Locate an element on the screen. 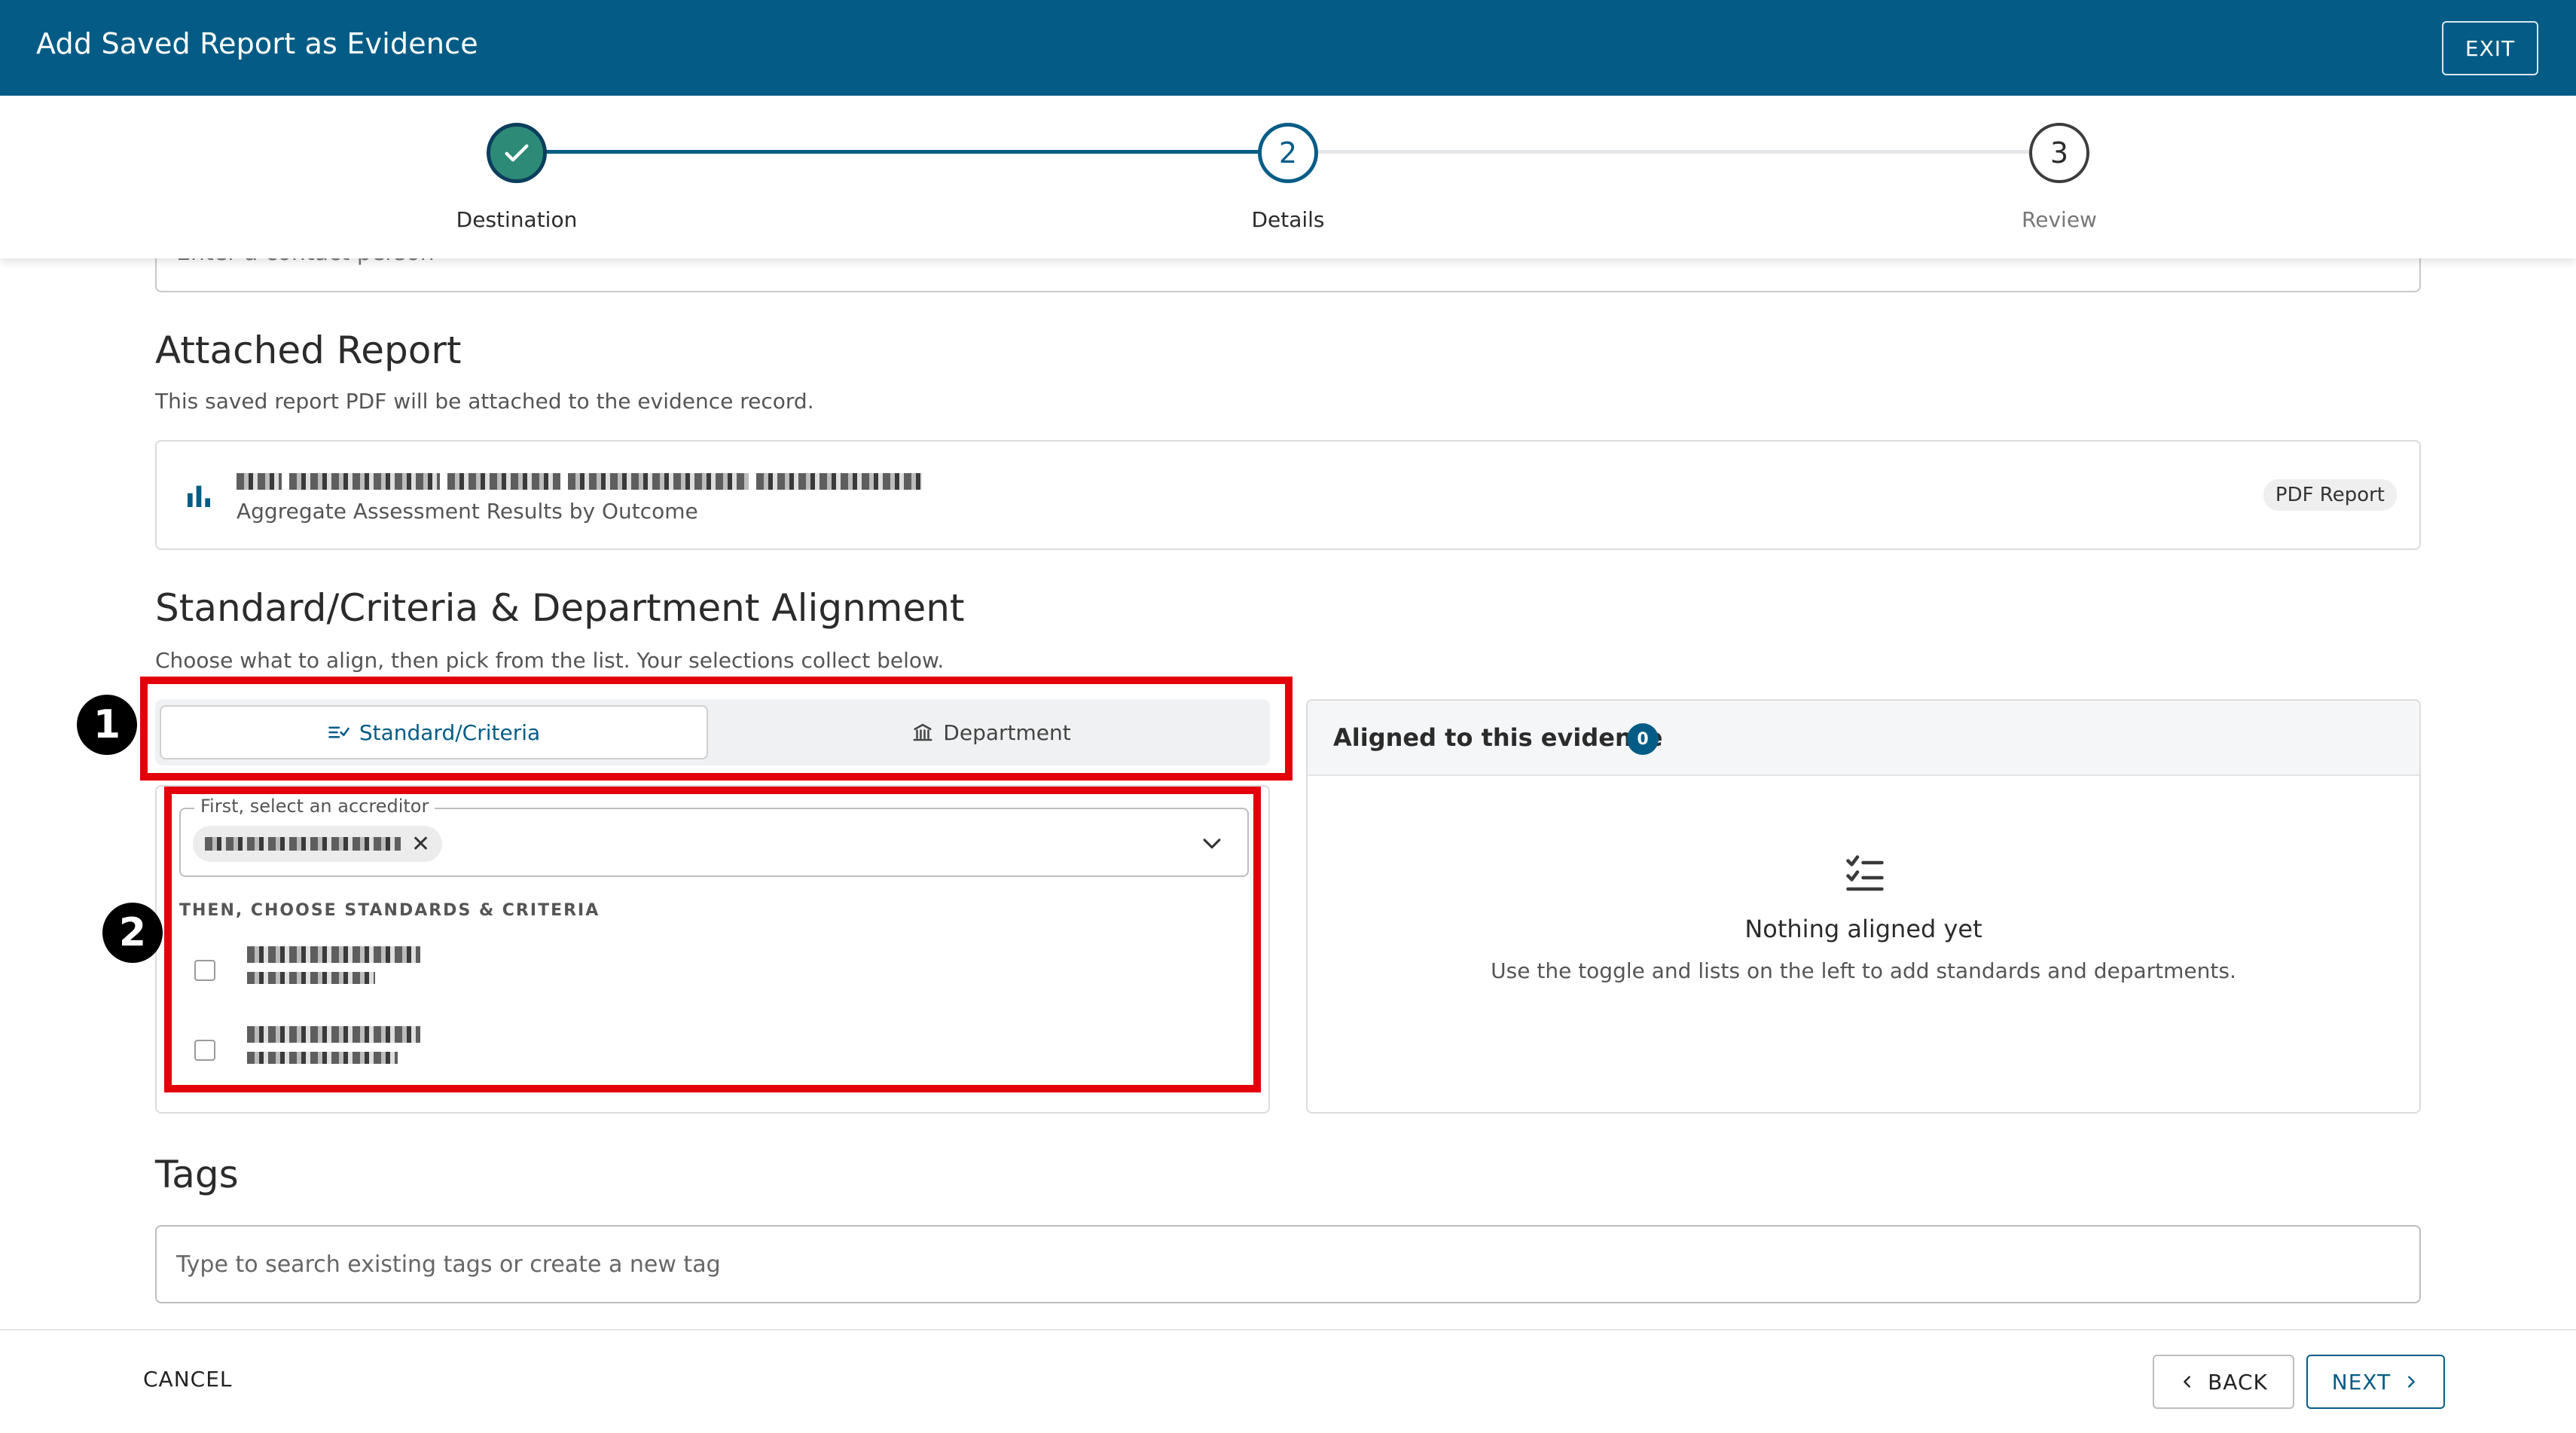 The image size is (2576, 1433). report-description: Aggregate Assessment Results by Outcome is located at coordinates (468, 511).